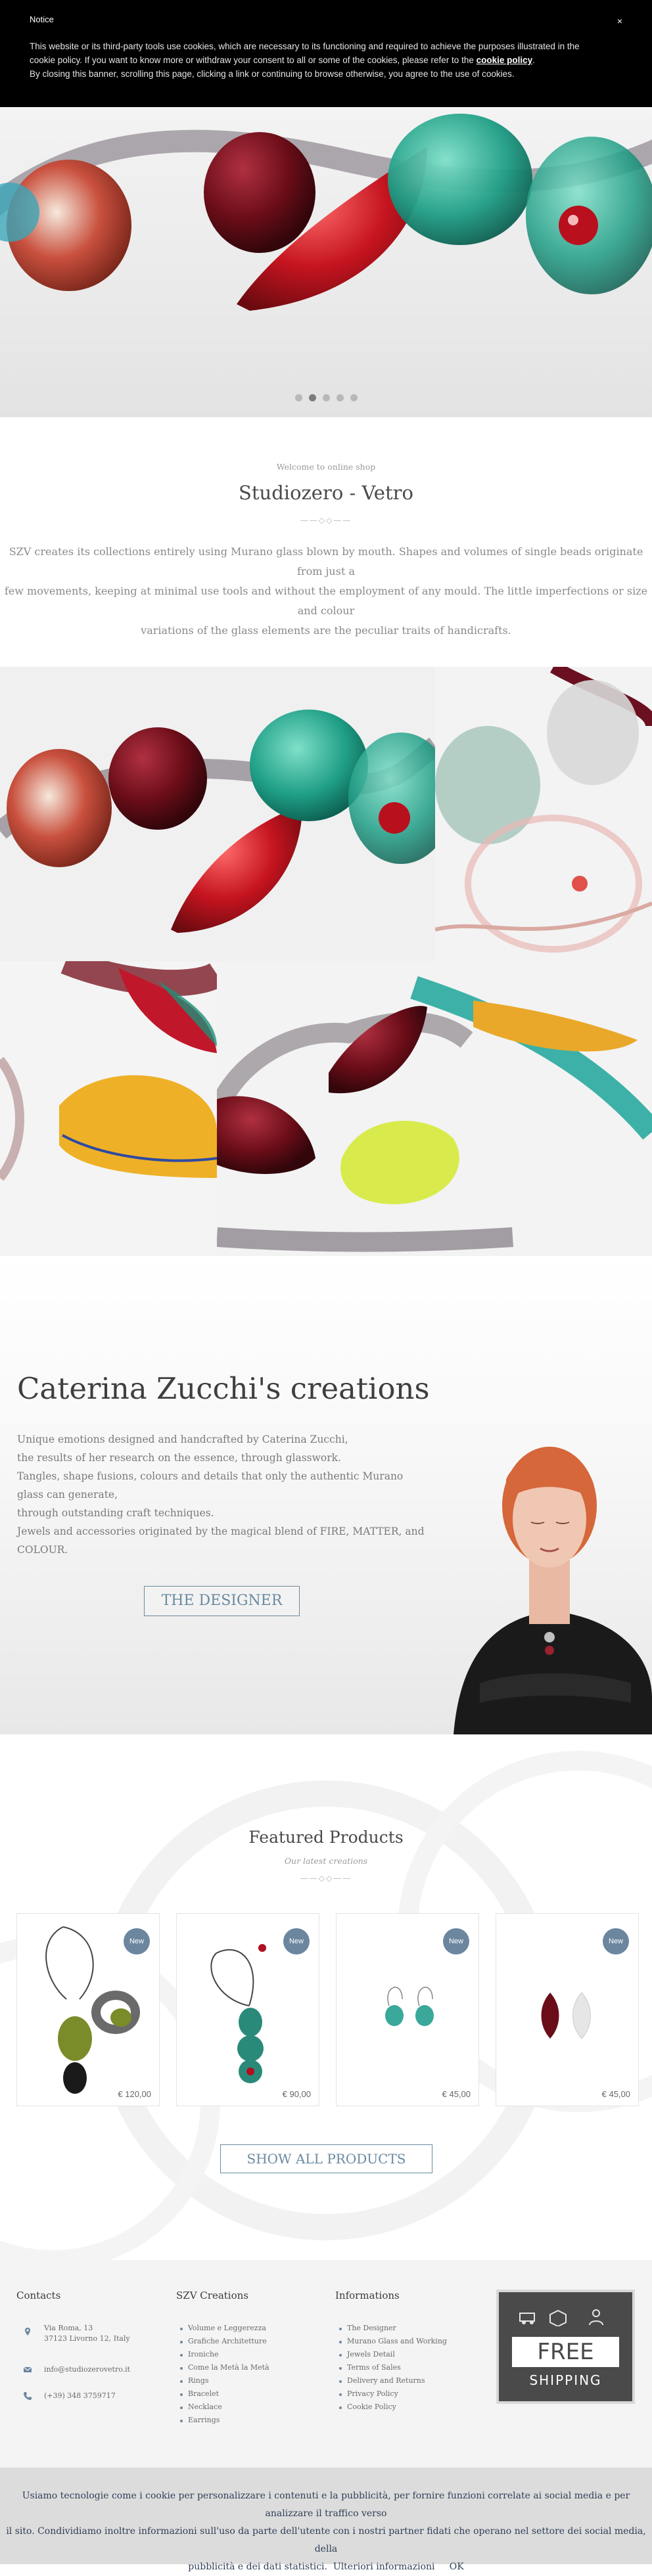 The image size is (652, 2576). I want to click on location-icon, so click(28, 2332).